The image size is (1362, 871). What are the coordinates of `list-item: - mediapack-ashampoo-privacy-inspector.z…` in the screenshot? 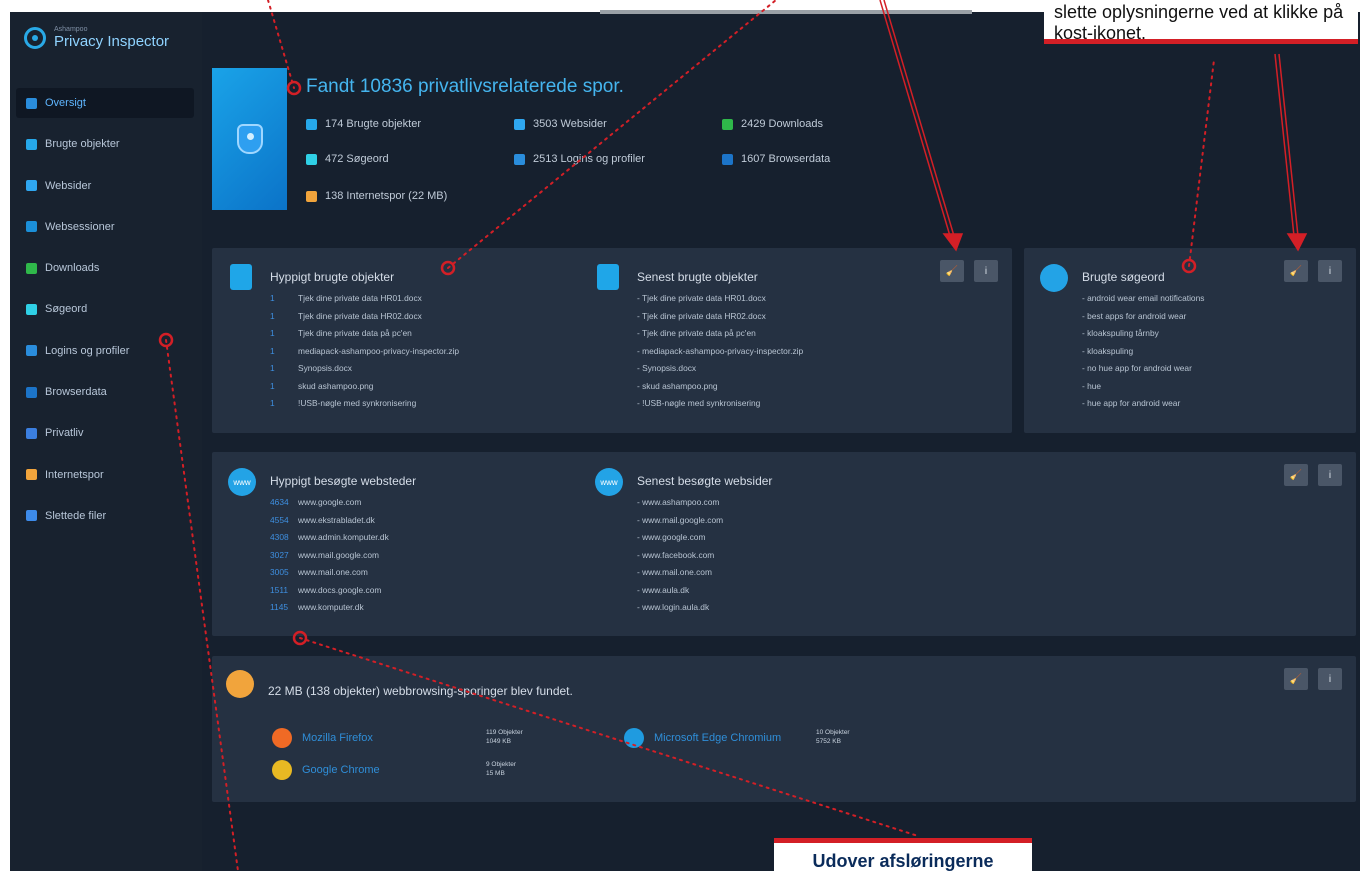 It's located at (720, 352).